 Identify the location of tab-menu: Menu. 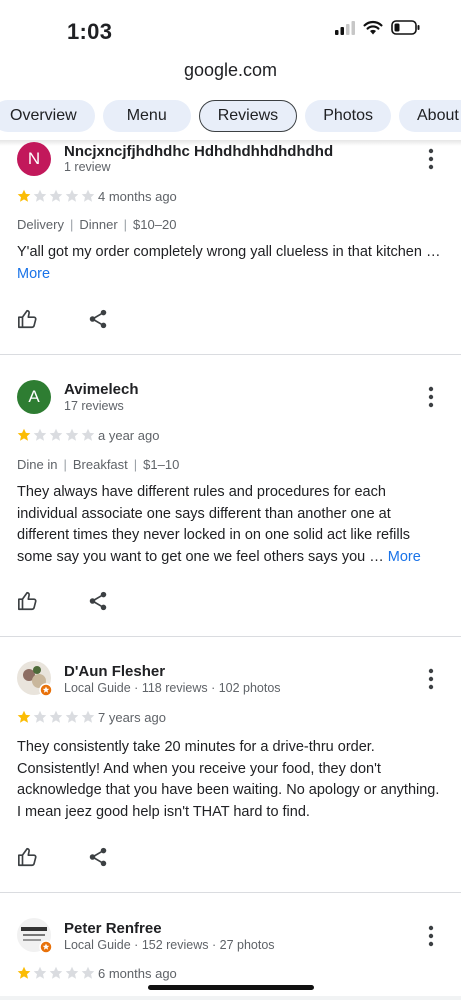
(146, 116).